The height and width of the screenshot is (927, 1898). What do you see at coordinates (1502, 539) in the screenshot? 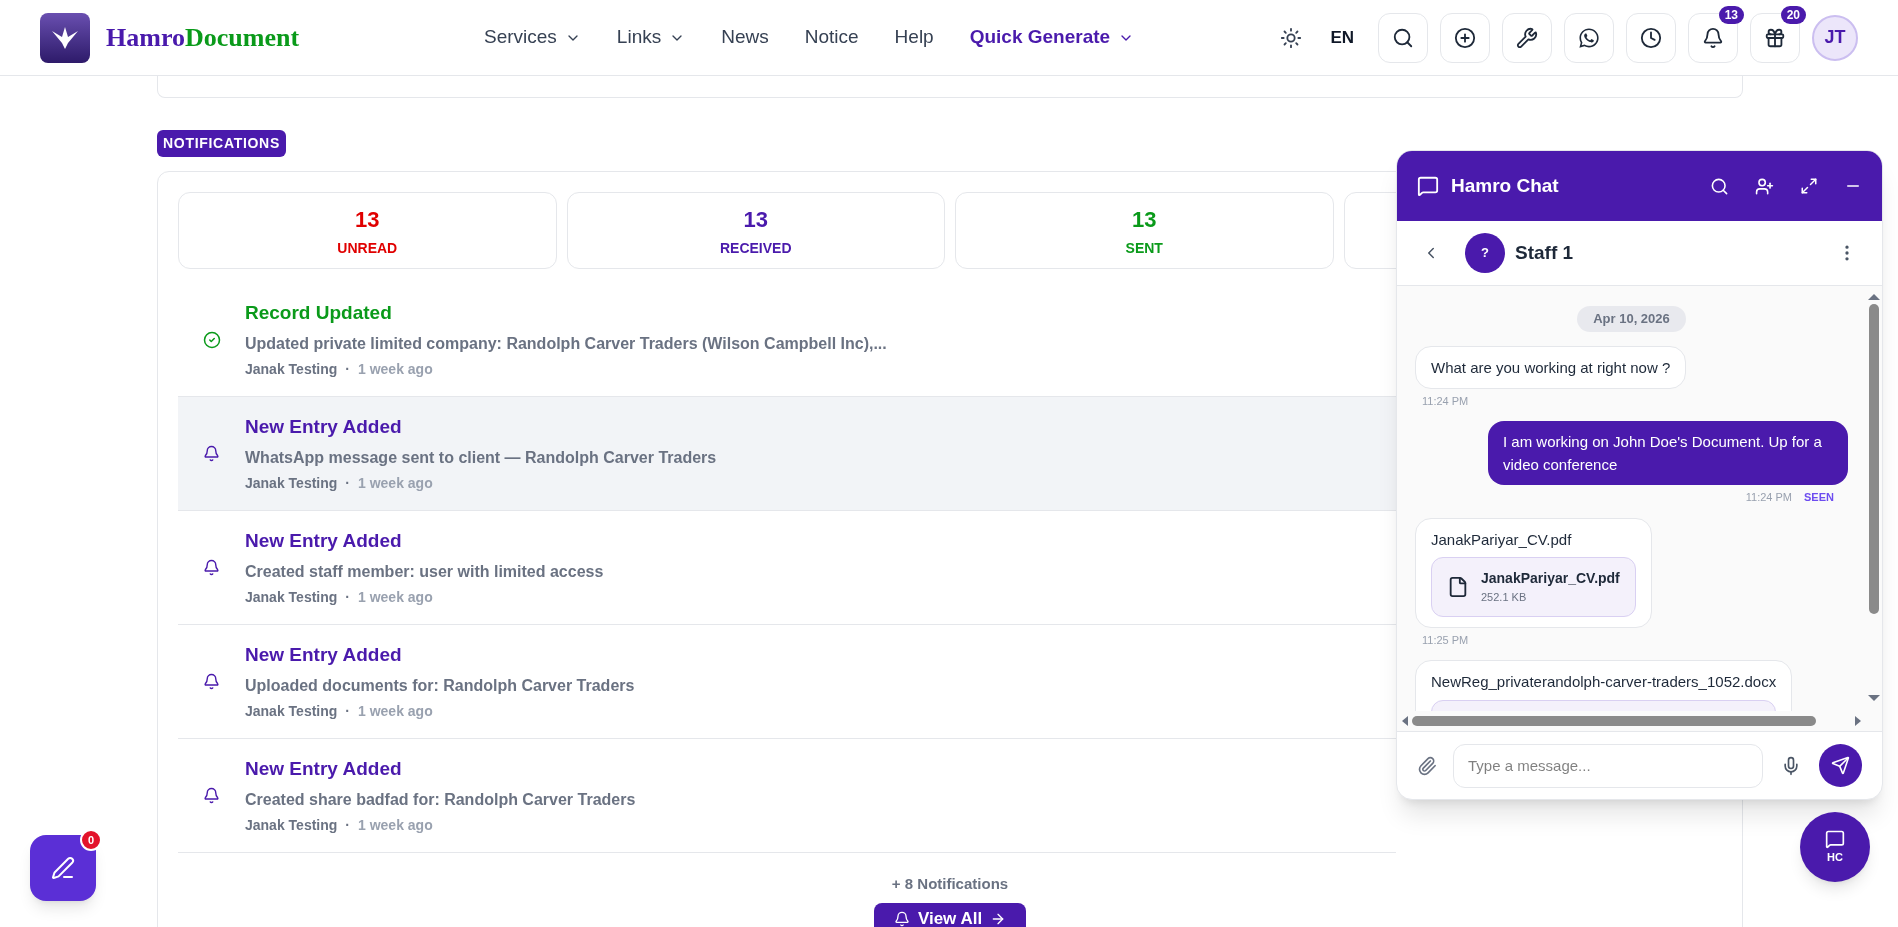
I see `file-caption: JanakPariyar_CV.pdf` at bounding box center [1502, 539].